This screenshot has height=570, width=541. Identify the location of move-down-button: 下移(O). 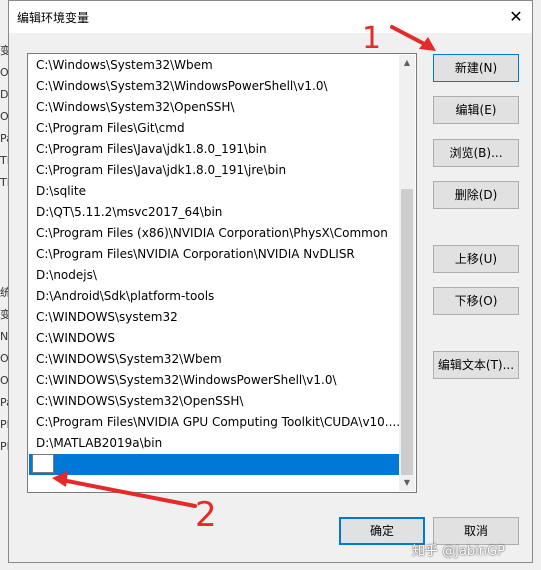
(476, 301).